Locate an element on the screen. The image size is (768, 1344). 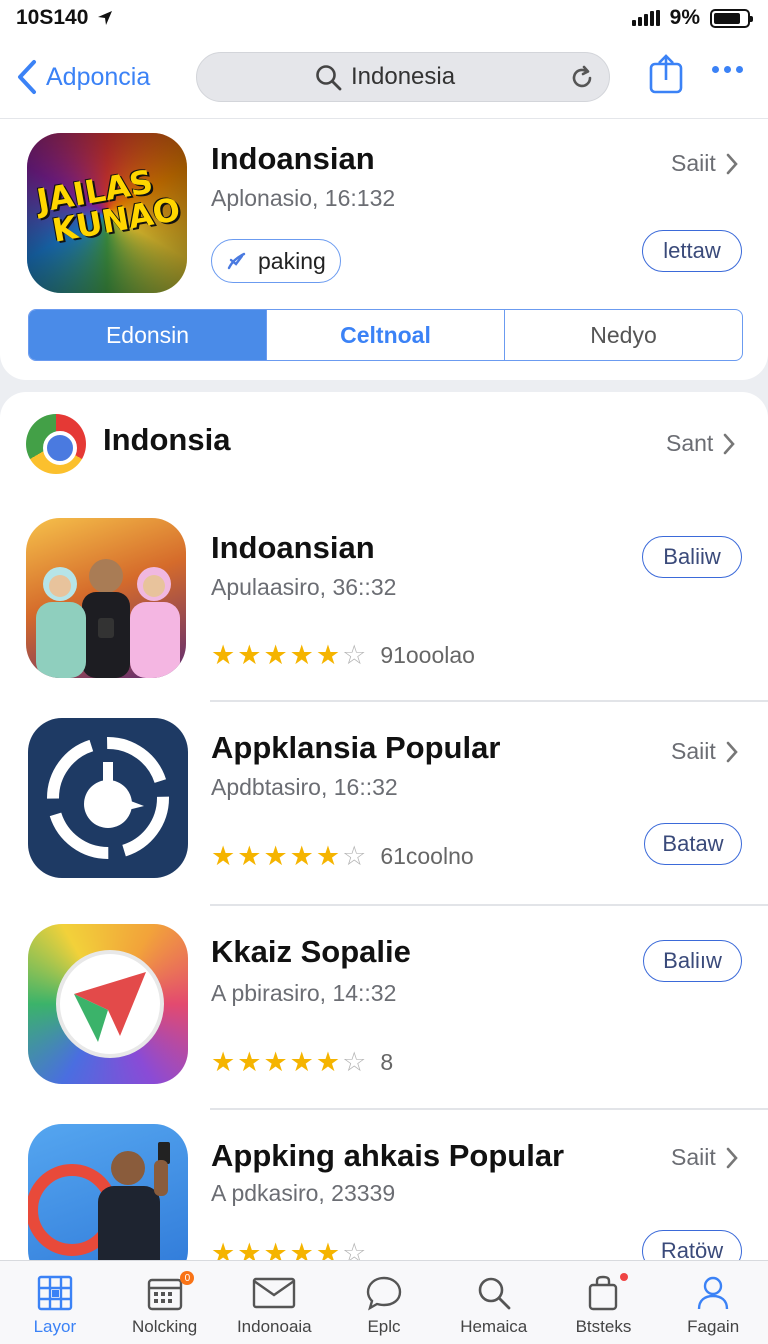
person-icon is located at coordinates (713, 1293).